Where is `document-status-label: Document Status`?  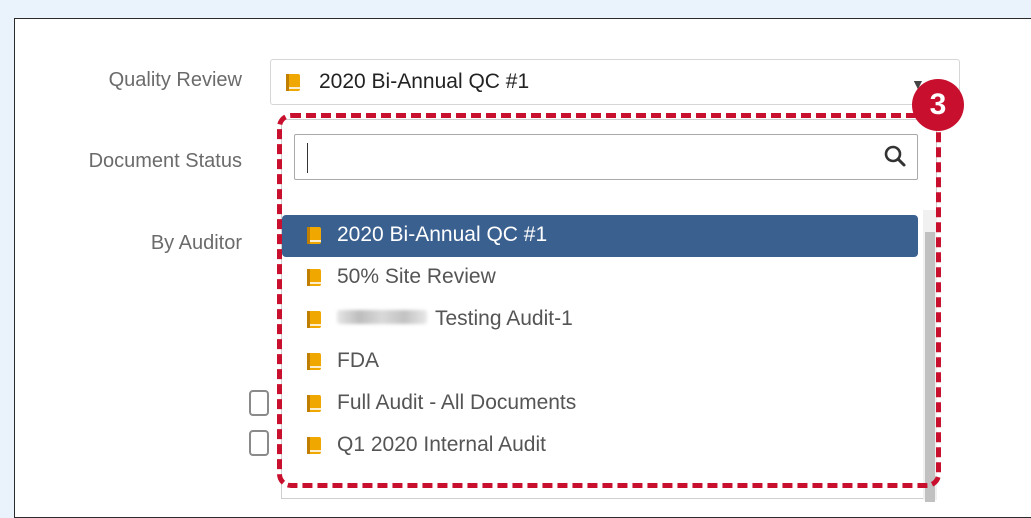
document-status-label: Document Status is located at coordinates (165, 161).